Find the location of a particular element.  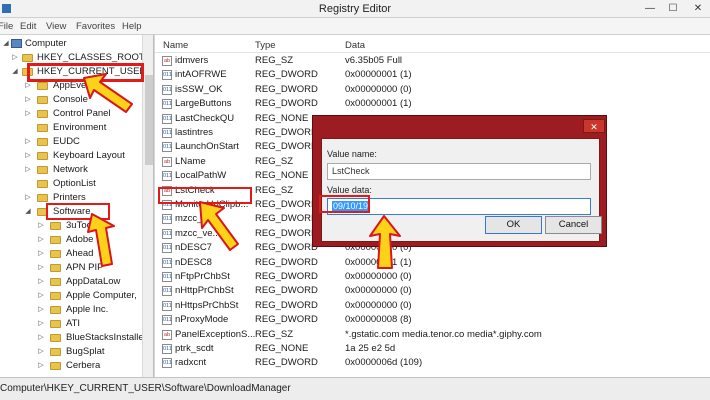

value-row: 011 radxcnt REG_DWORD 0x0000006d (109) is located at coordinates (432, 363).